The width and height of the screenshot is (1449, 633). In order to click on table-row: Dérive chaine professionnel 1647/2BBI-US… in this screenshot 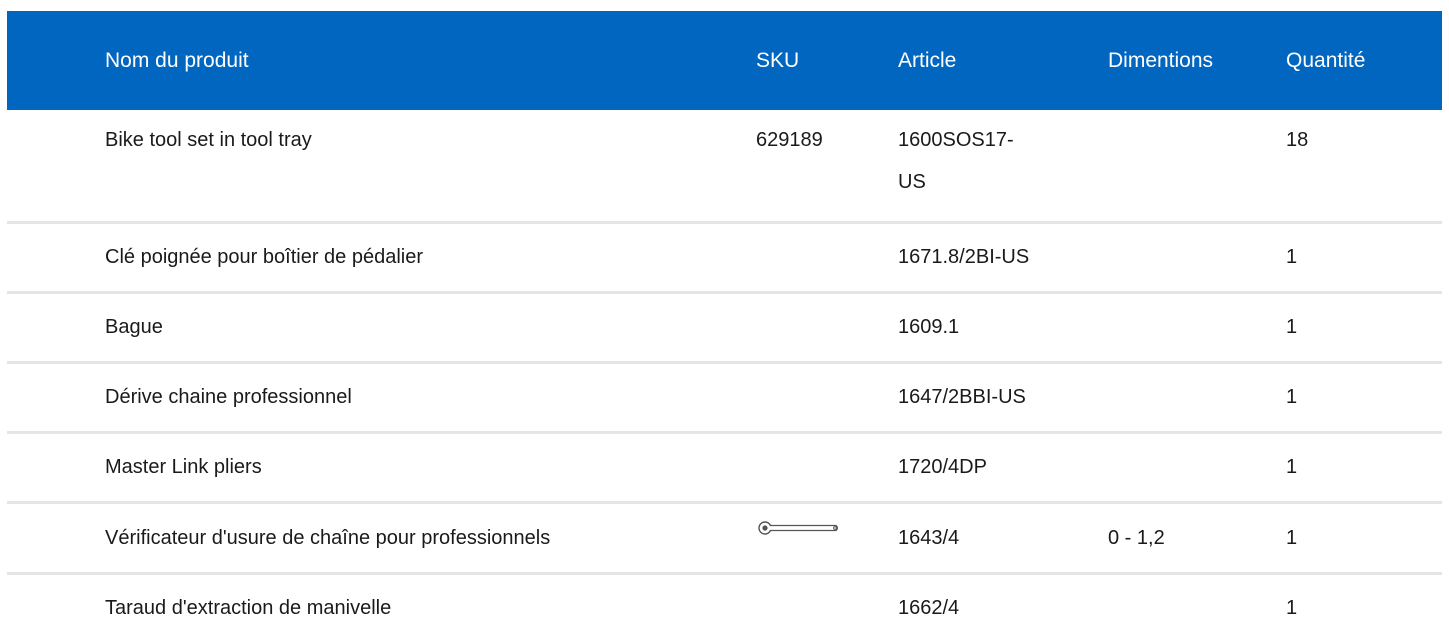, I will do `click(724, 398)`.